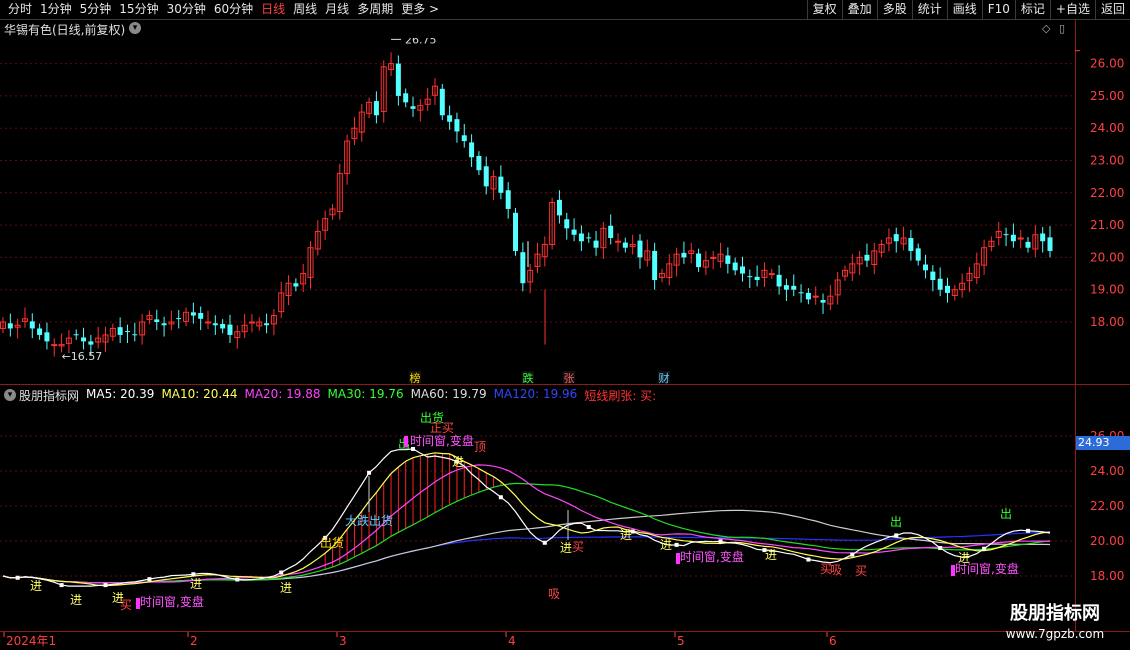  What do you see at coordinates (273, 9) in the screenshot?
I see `period-tab-6: 日线` at bounding box center [273, 9].